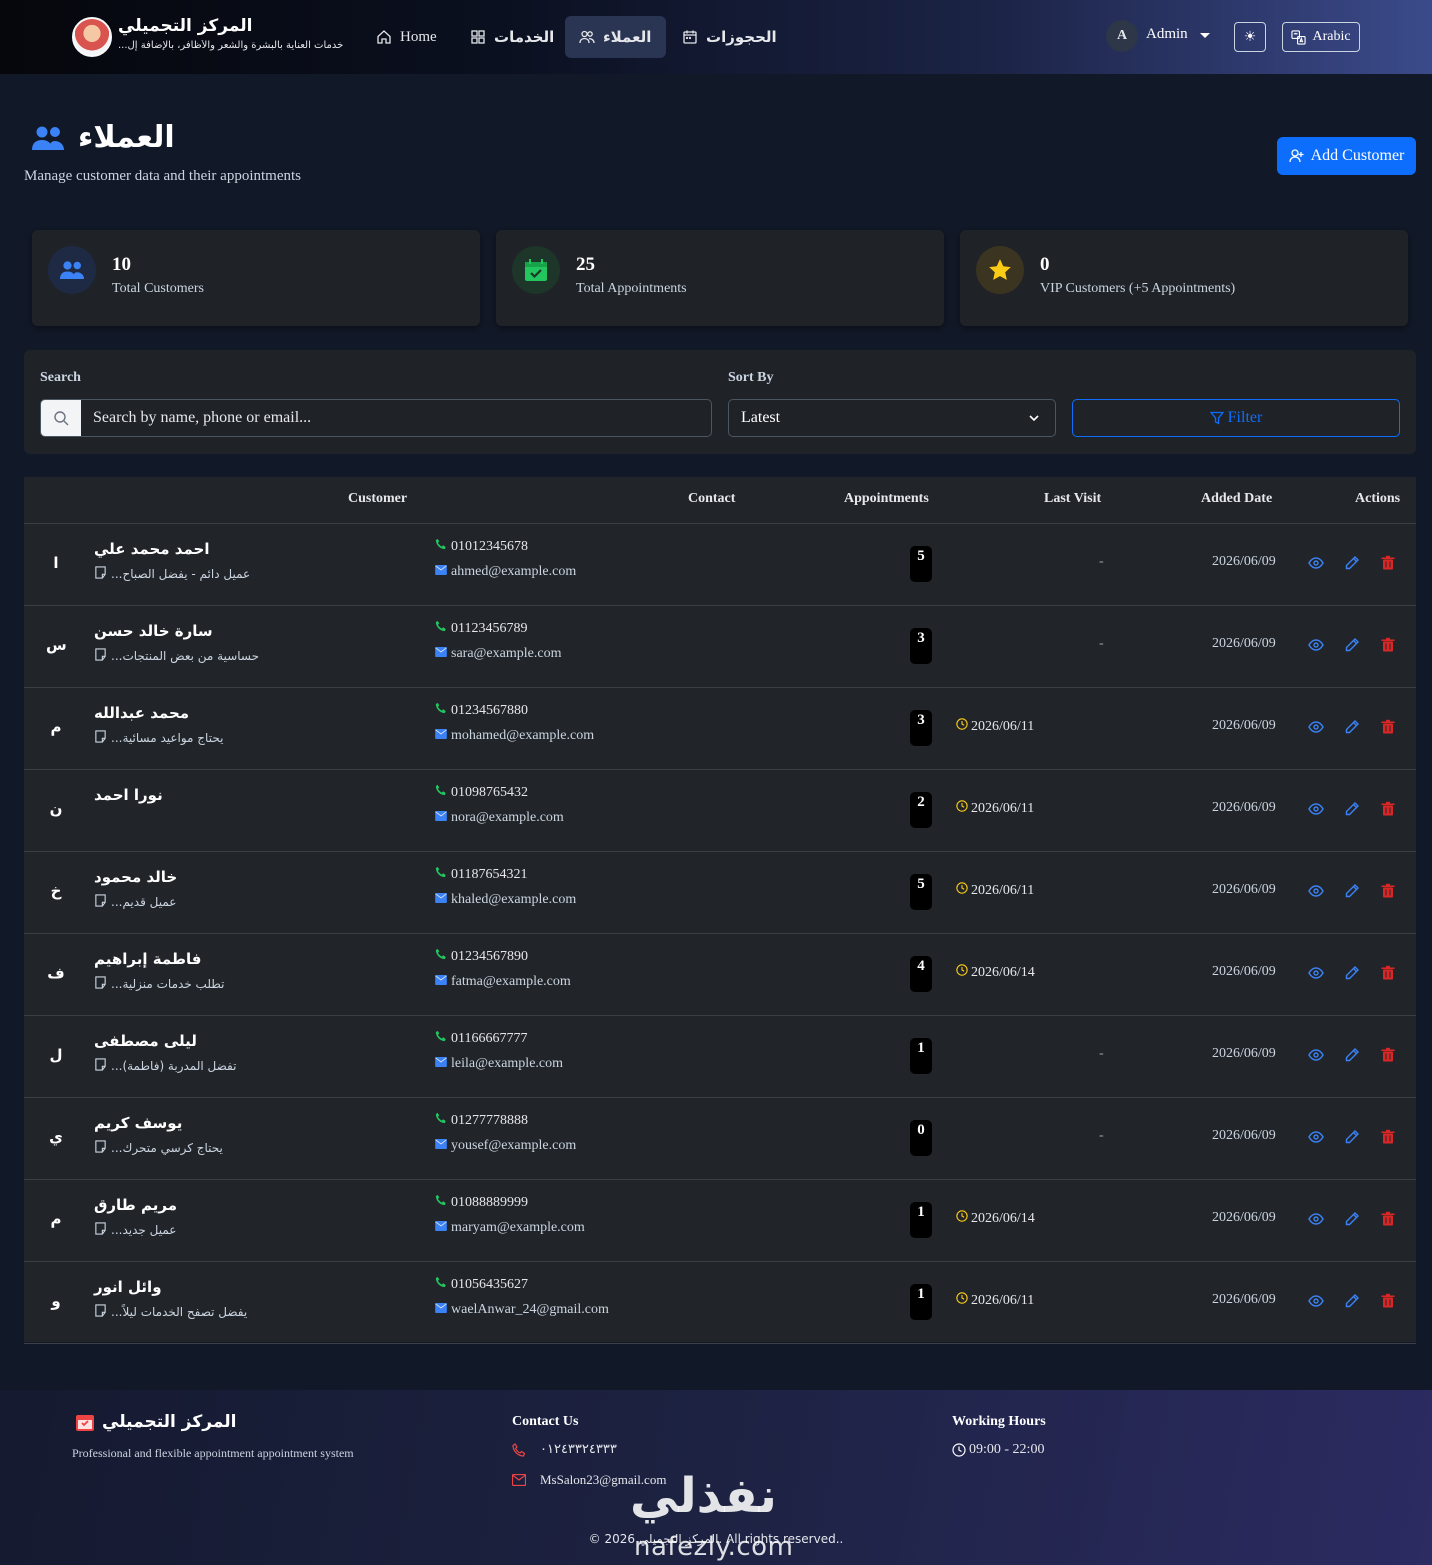 The height and width of the screenshot is (1565, 1432). Describe the element at coordinates (174, 959) in the screenshot. I see `customer-name: فاطمة إبراهيم` at that location.